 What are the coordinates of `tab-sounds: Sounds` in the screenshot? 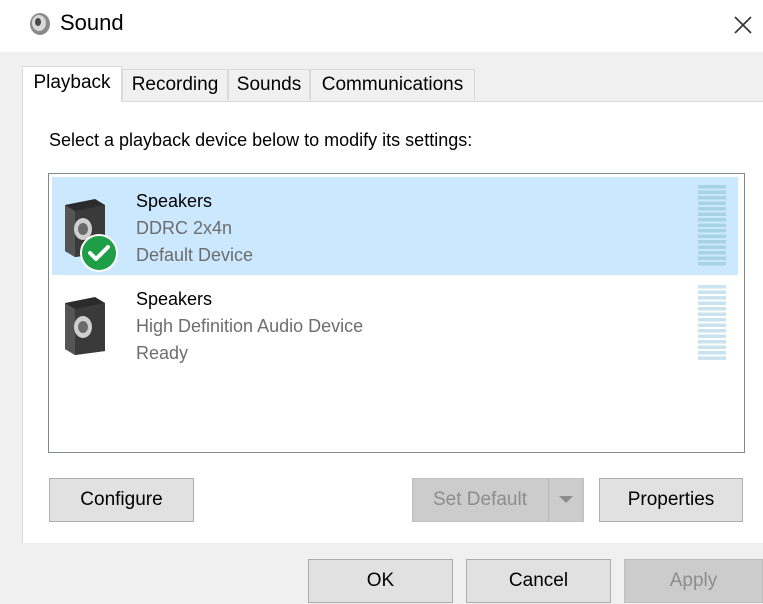 It's located at (269, 84).